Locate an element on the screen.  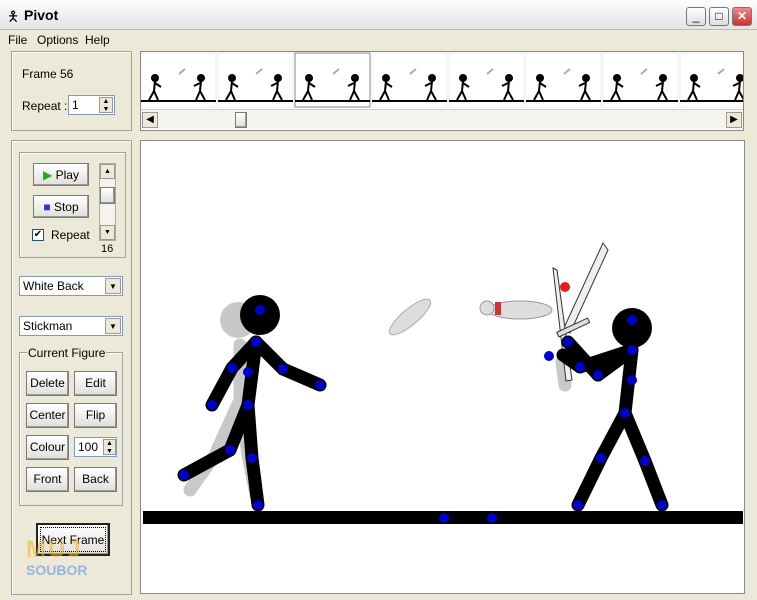
background-select: White Back ▼ is located at coordinates (71, 286).